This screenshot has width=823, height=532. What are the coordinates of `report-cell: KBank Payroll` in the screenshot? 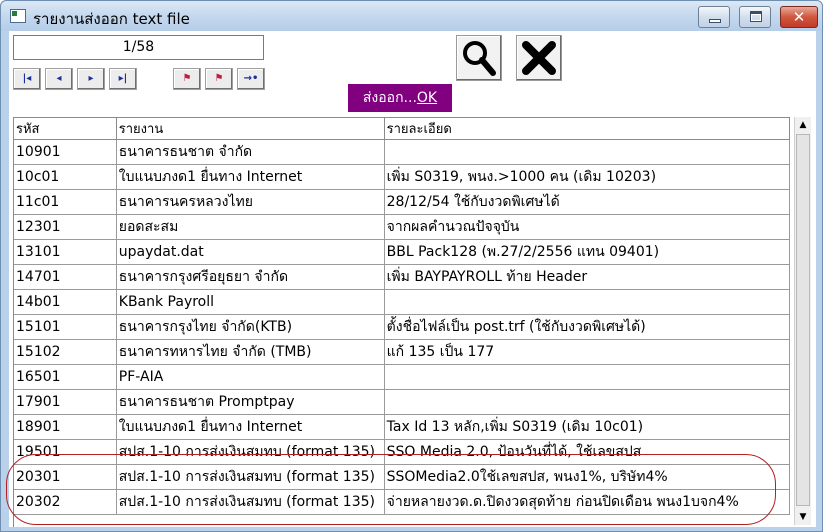 It's located at (250, 302).